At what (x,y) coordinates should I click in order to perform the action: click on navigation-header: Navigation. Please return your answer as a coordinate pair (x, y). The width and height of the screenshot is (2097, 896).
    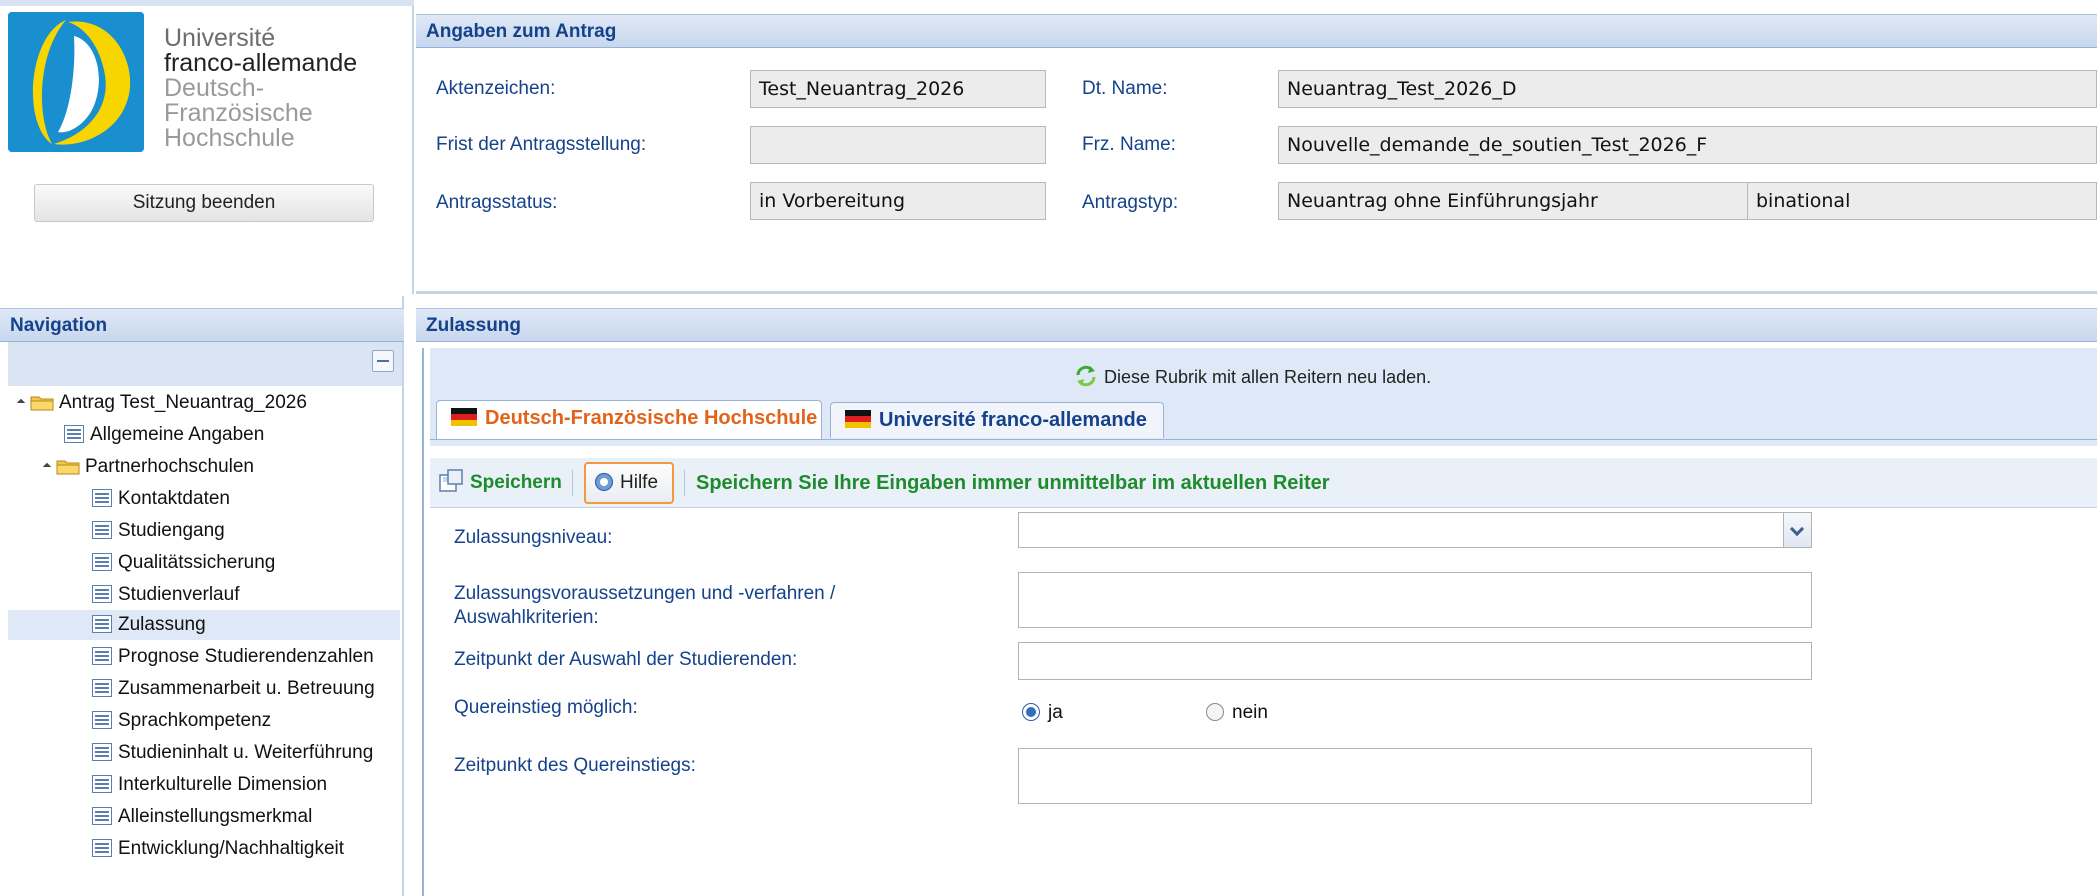
    Looking at the image, I should click on (202, 325).